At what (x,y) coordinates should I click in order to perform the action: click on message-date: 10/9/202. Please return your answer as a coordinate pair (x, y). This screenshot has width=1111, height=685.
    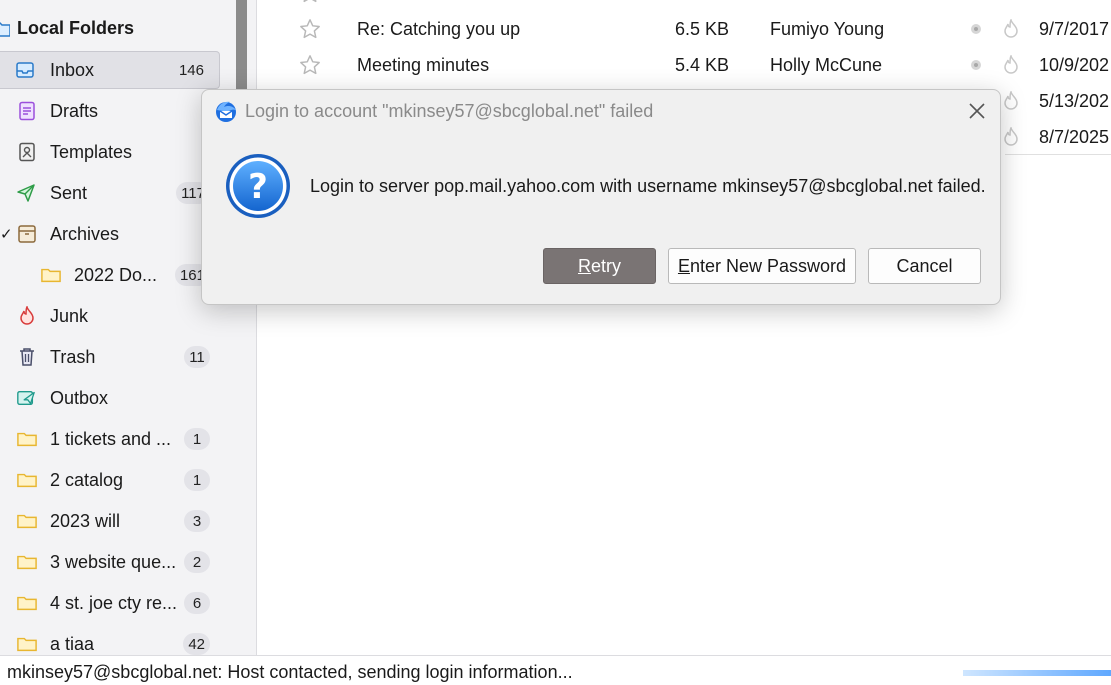
    Looking at the image, I should click on (1074, 64).